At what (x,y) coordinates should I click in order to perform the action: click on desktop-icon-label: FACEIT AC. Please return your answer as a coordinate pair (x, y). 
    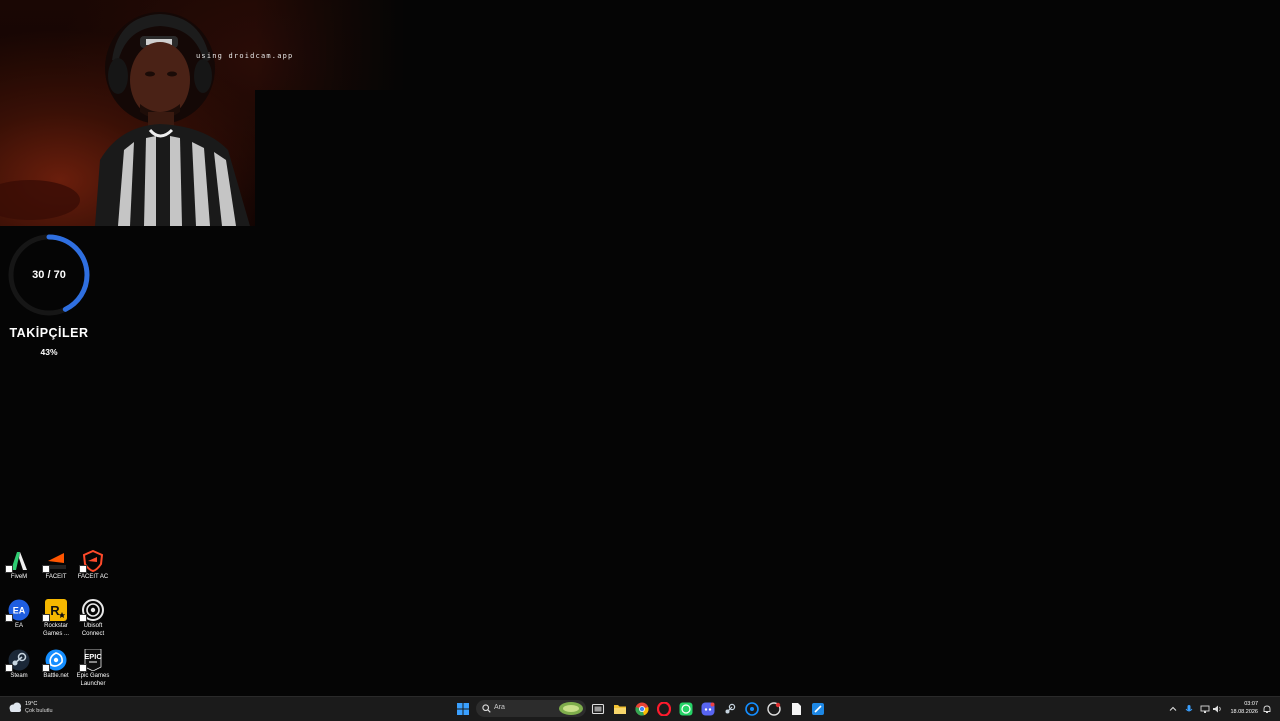
    Looking at the image, I should click on (93, 577).